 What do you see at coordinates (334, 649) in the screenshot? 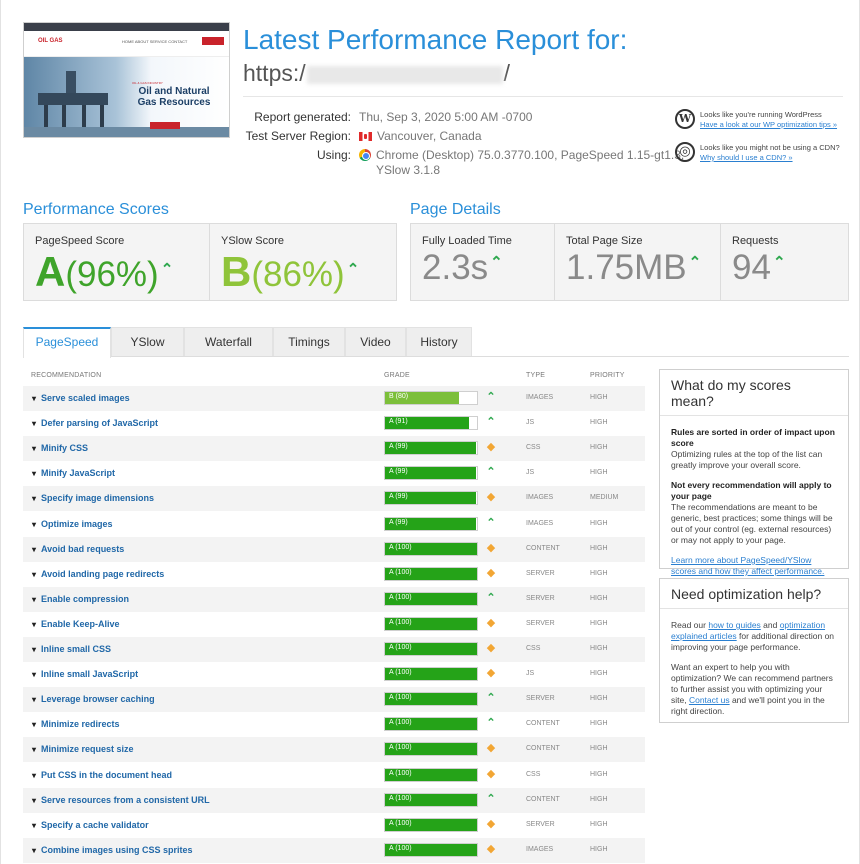
I see `table-row: Inline small CSS A (100) ◆ CSS HIGH` at bounding box center [334, 649].